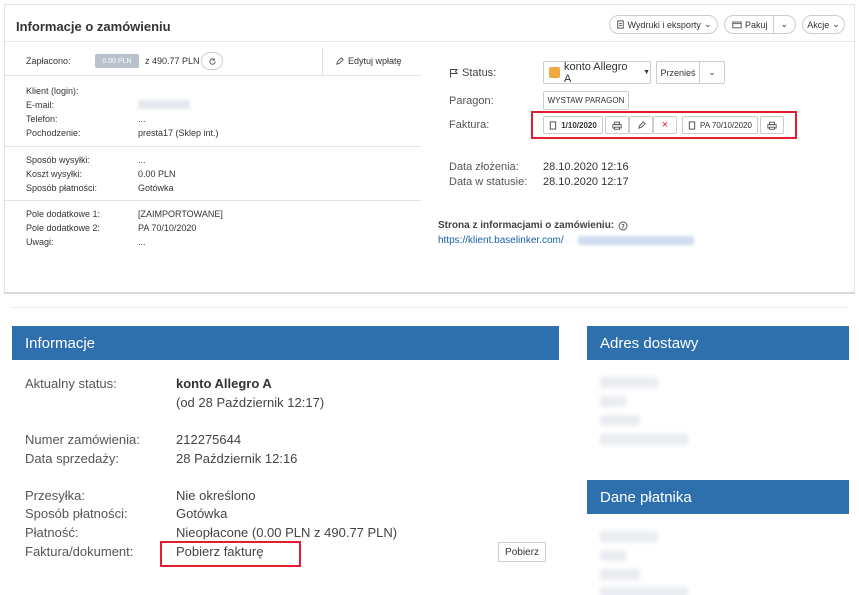  Describe the element at coordinates (322, 61) in the screenshot. I see `payment-divider` at that location.